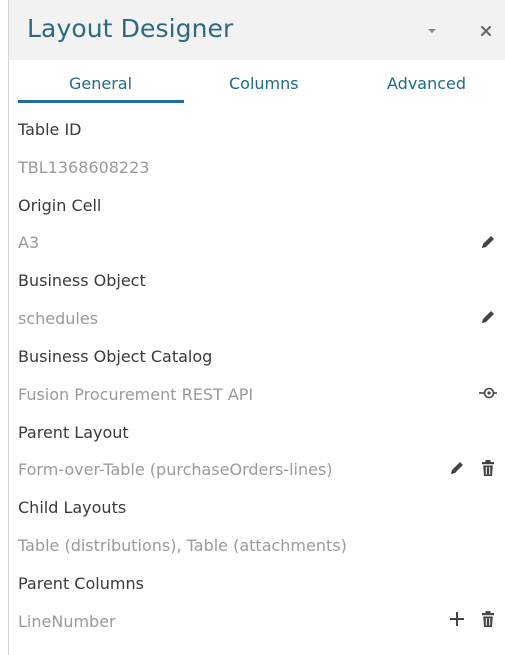 The height and width of the screenshot is (655, 505). I want to click on business-object-catalog-value: Fusion Procurement REST API, so click(136, 394).